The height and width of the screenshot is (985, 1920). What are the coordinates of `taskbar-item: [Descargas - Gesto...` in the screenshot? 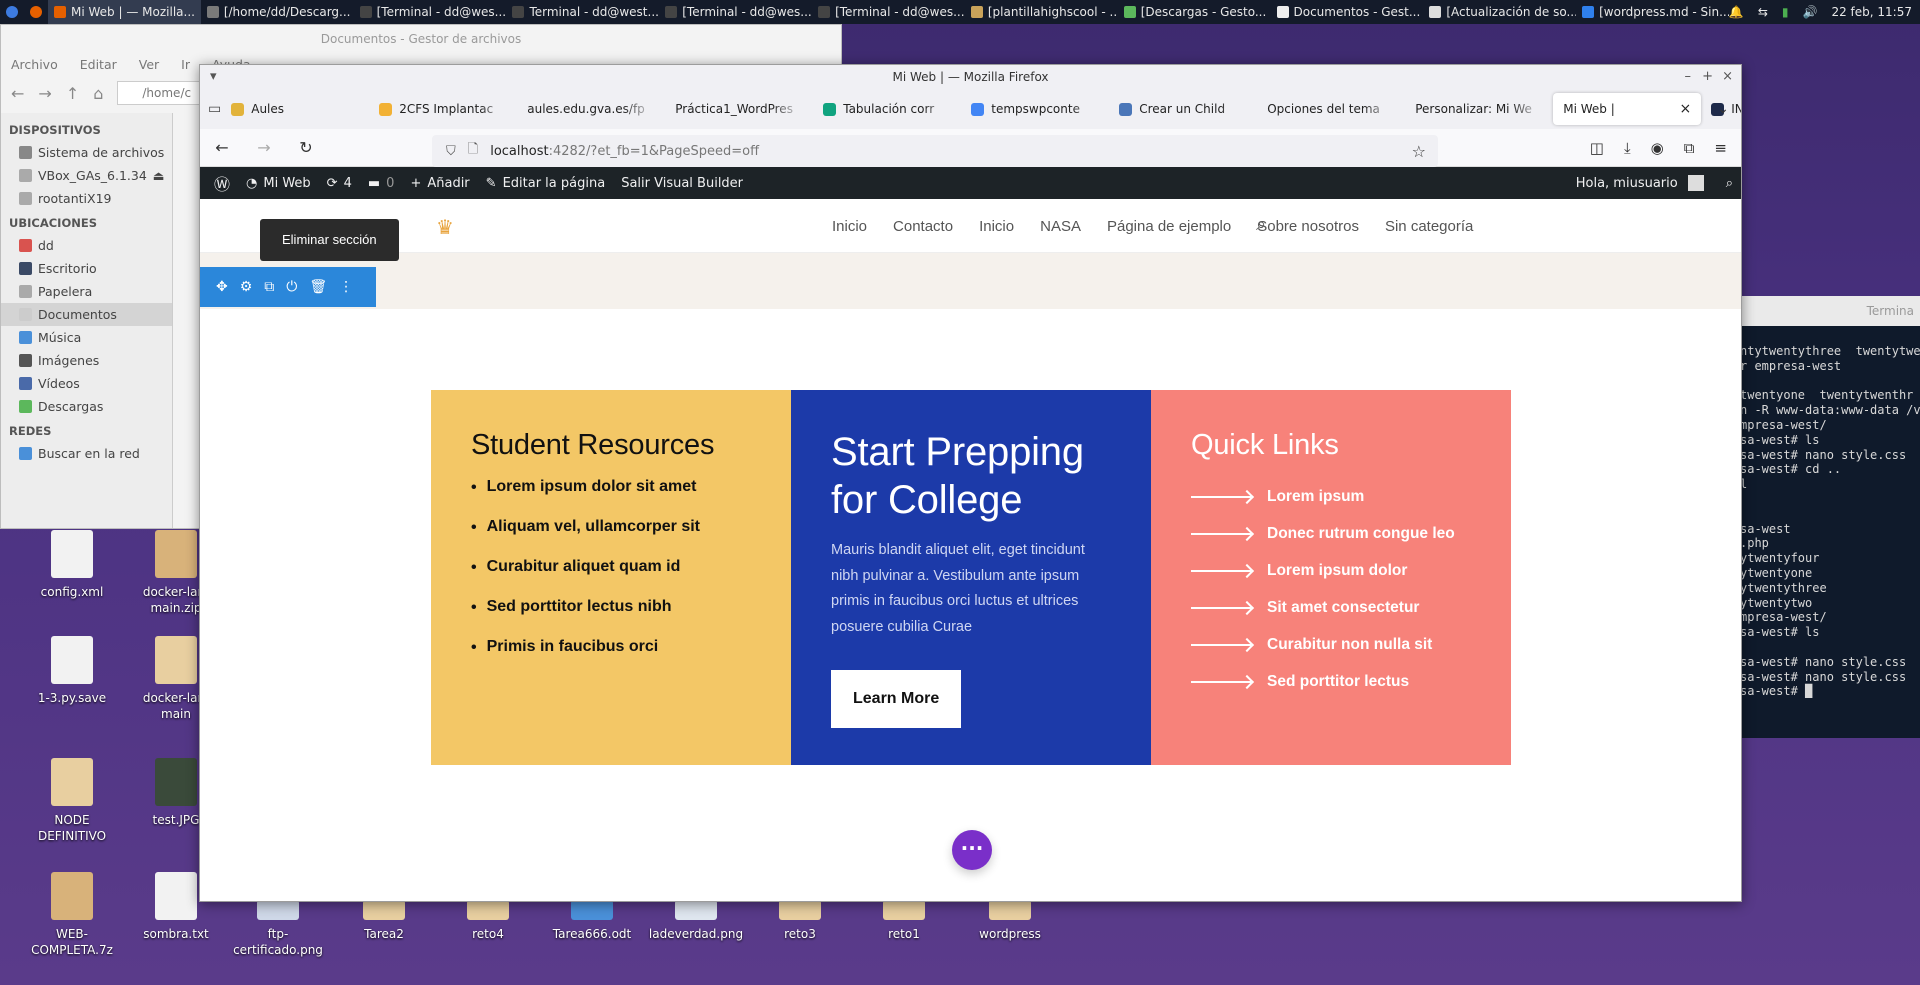 It's located at (1194, 12).